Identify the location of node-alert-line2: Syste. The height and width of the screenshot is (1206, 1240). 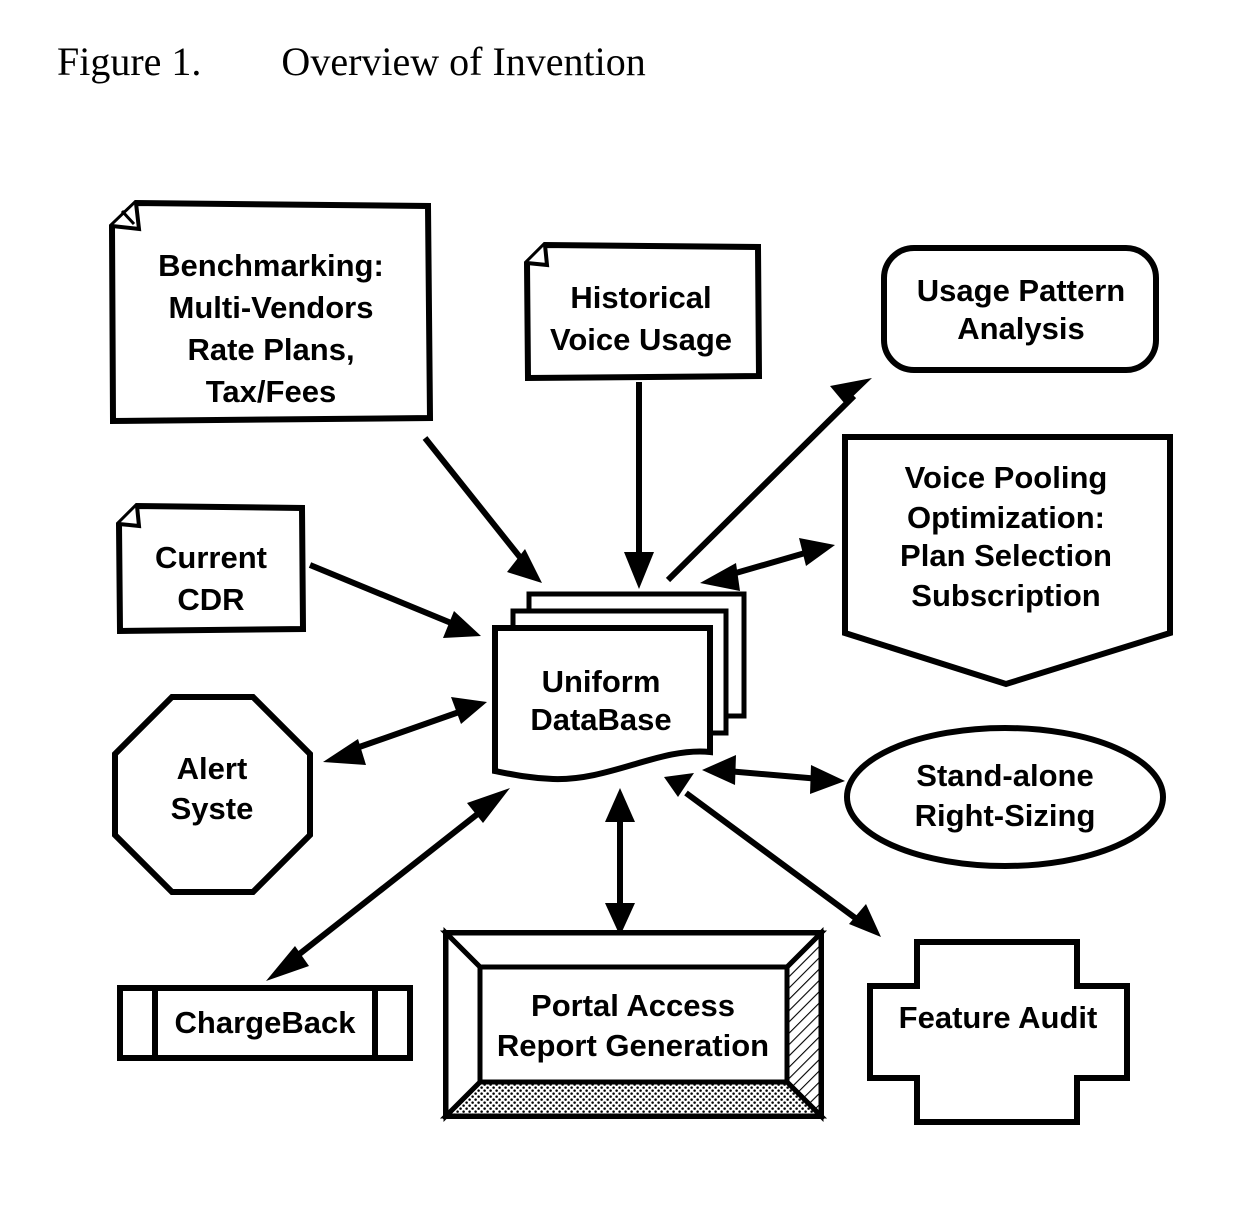
(212, 808).